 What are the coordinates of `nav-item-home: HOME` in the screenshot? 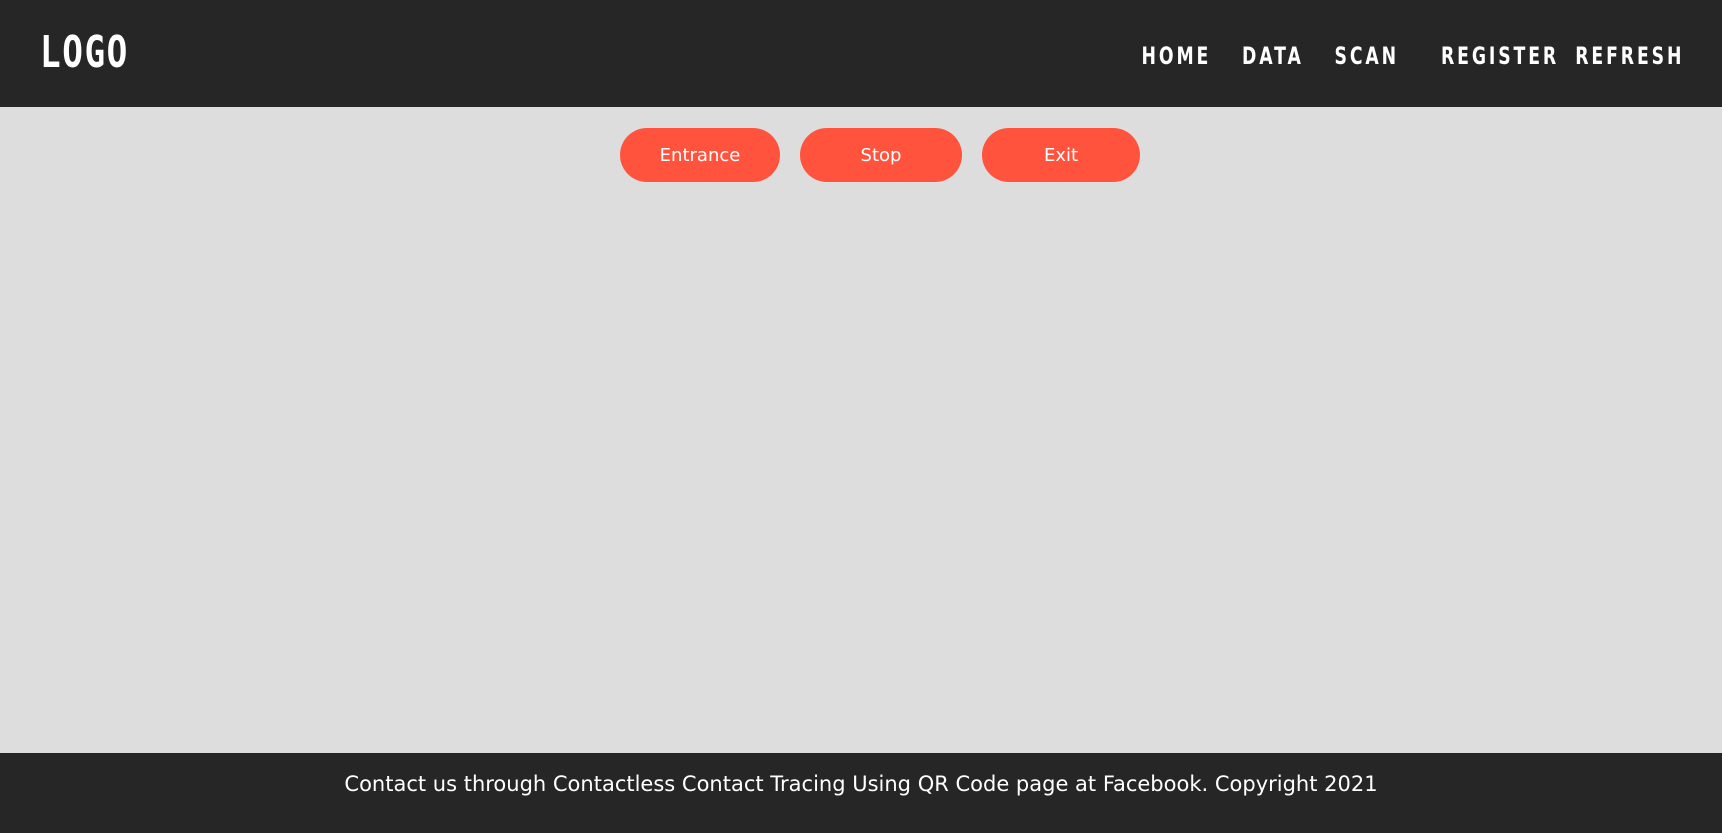 It's located at (1170, 56).